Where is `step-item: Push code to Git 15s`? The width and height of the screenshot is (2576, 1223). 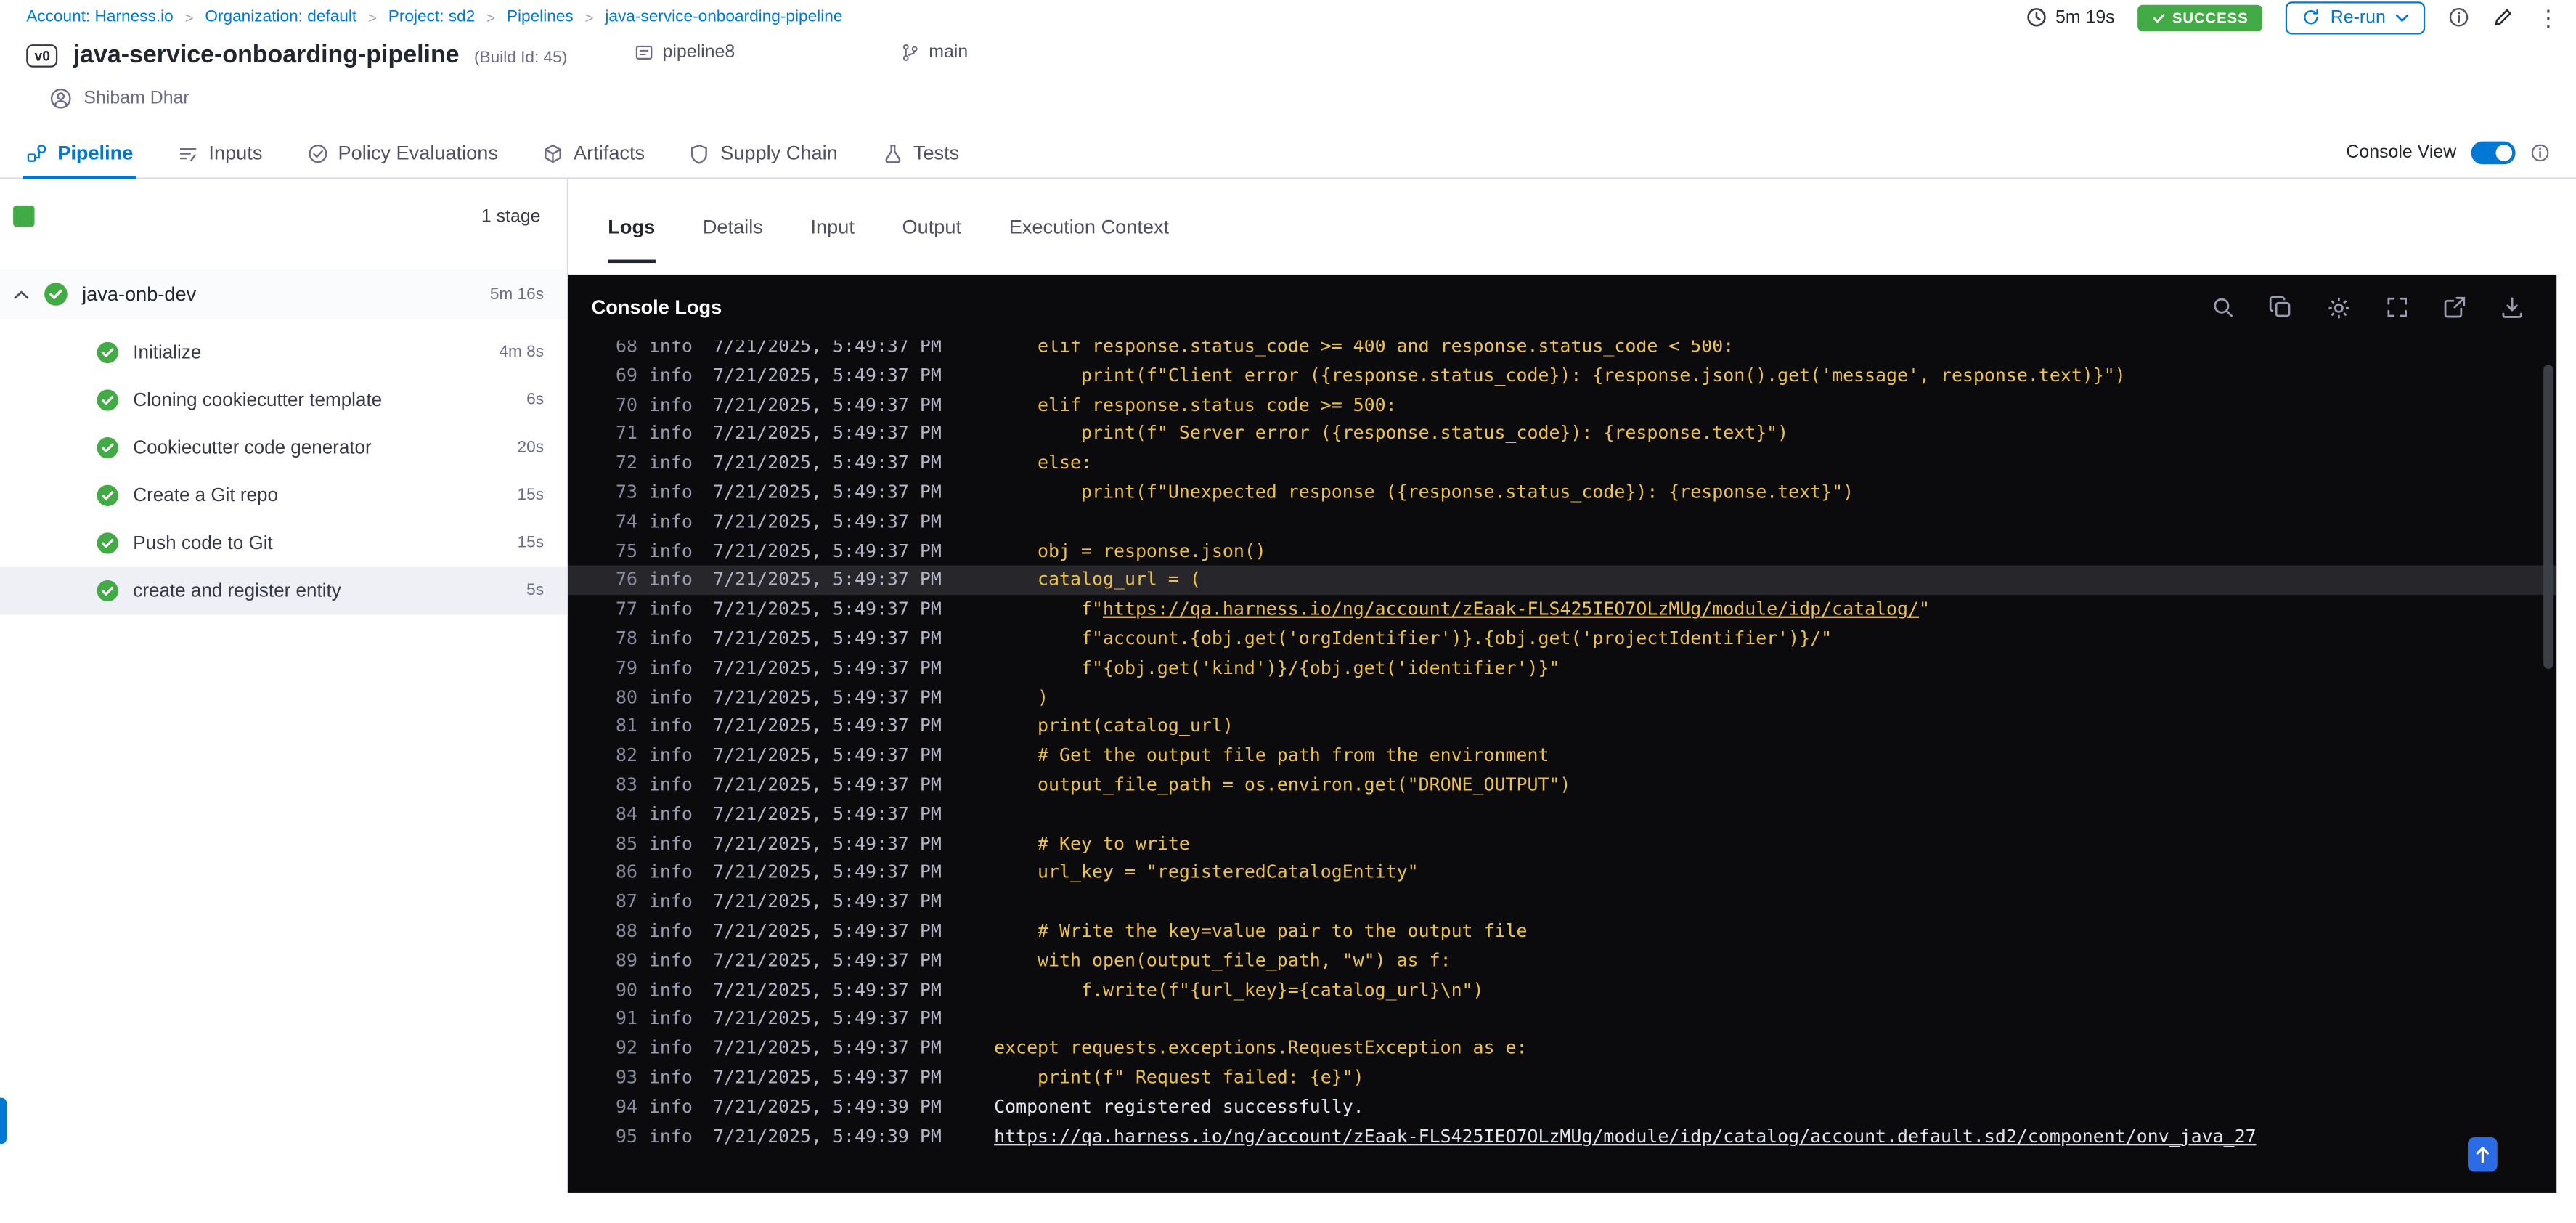 step-item: Push code to Git 15s is located at coordinates (283, 543).